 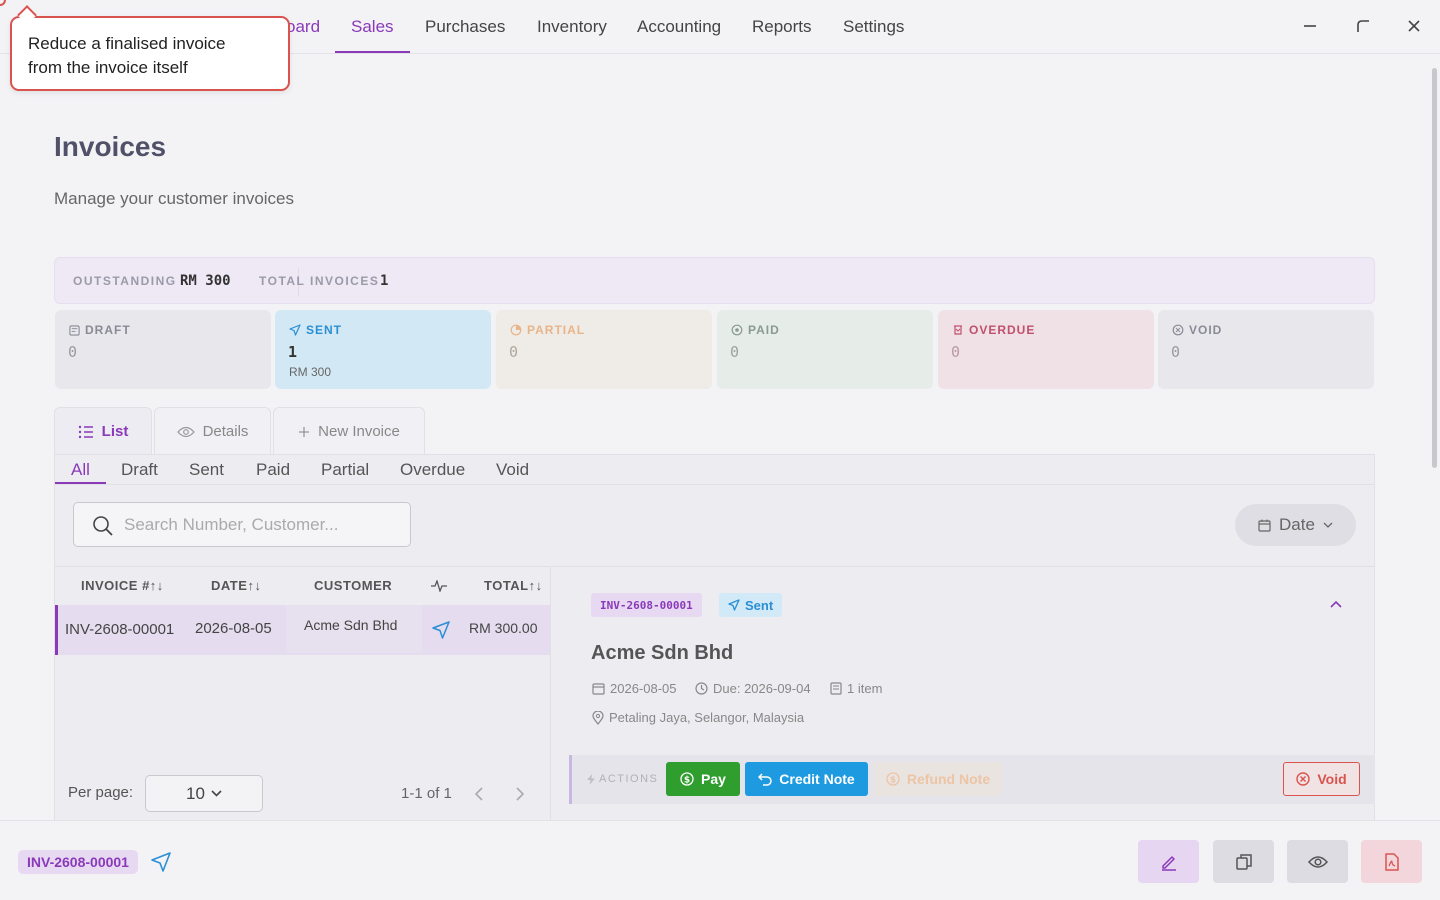 What do you see at coordinates (591, 779) in the screenshot?
I see `lightning-icon` at bounding box center [591, 779].